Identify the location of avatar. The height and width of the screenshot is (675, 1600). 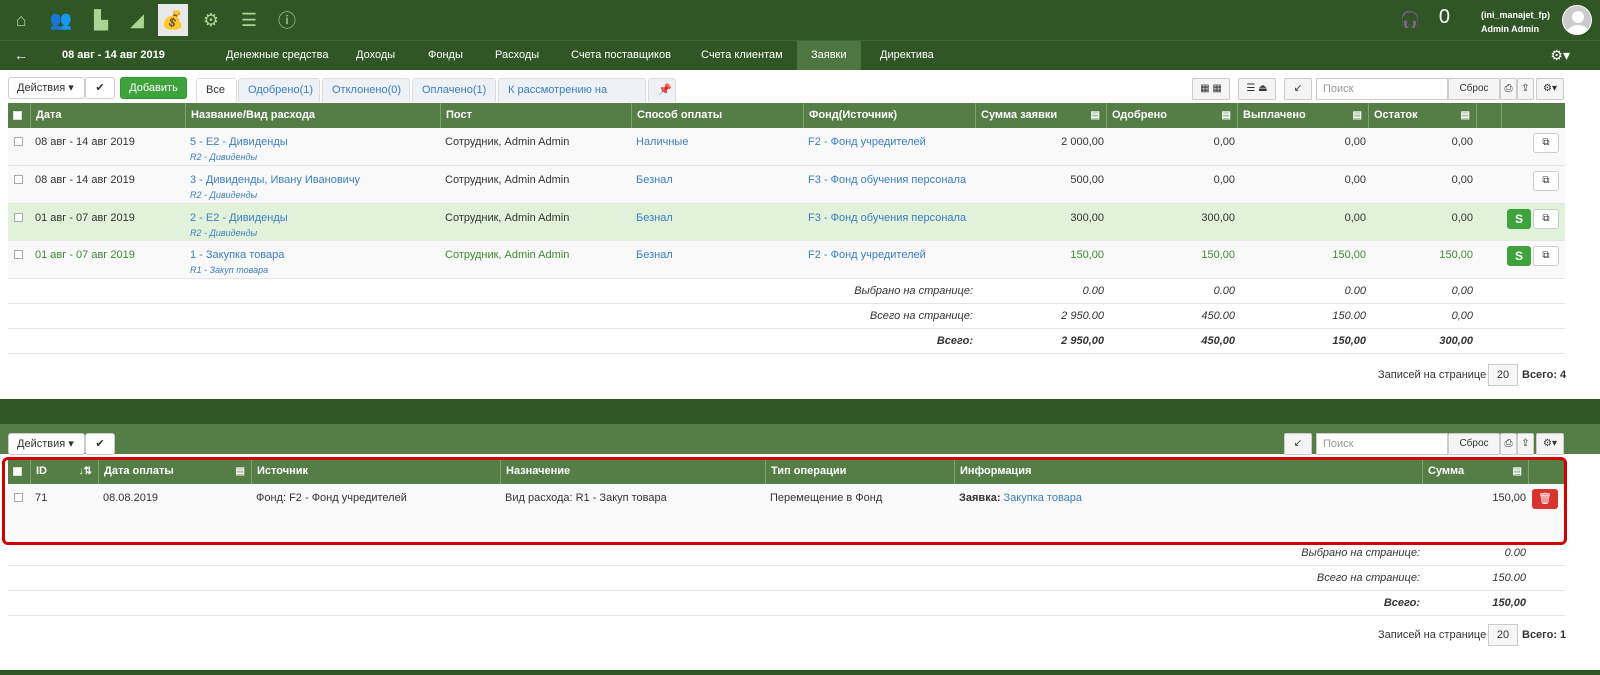
(1577, 20).